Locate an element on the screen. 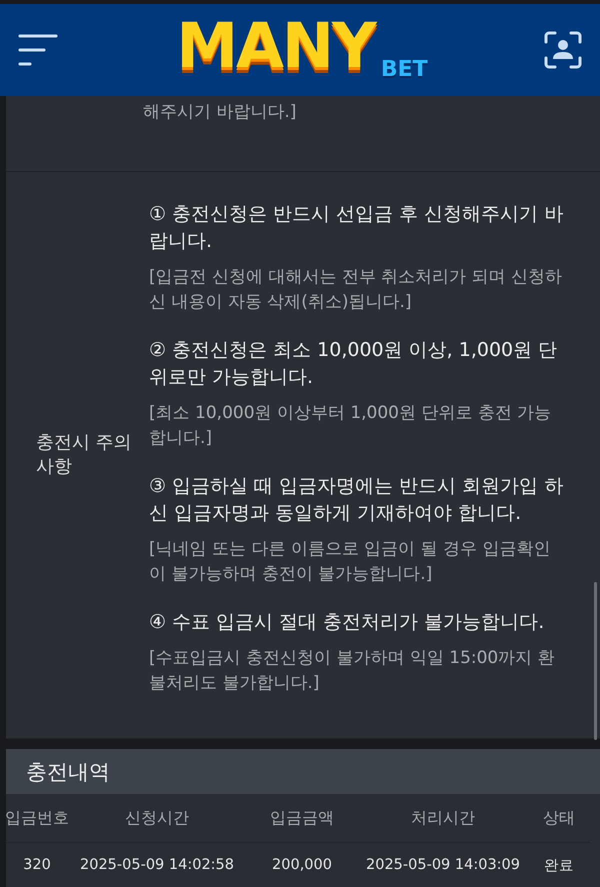 The image size is (600, 887). column-header: 신청시간 is located at coordinates (157, 818).